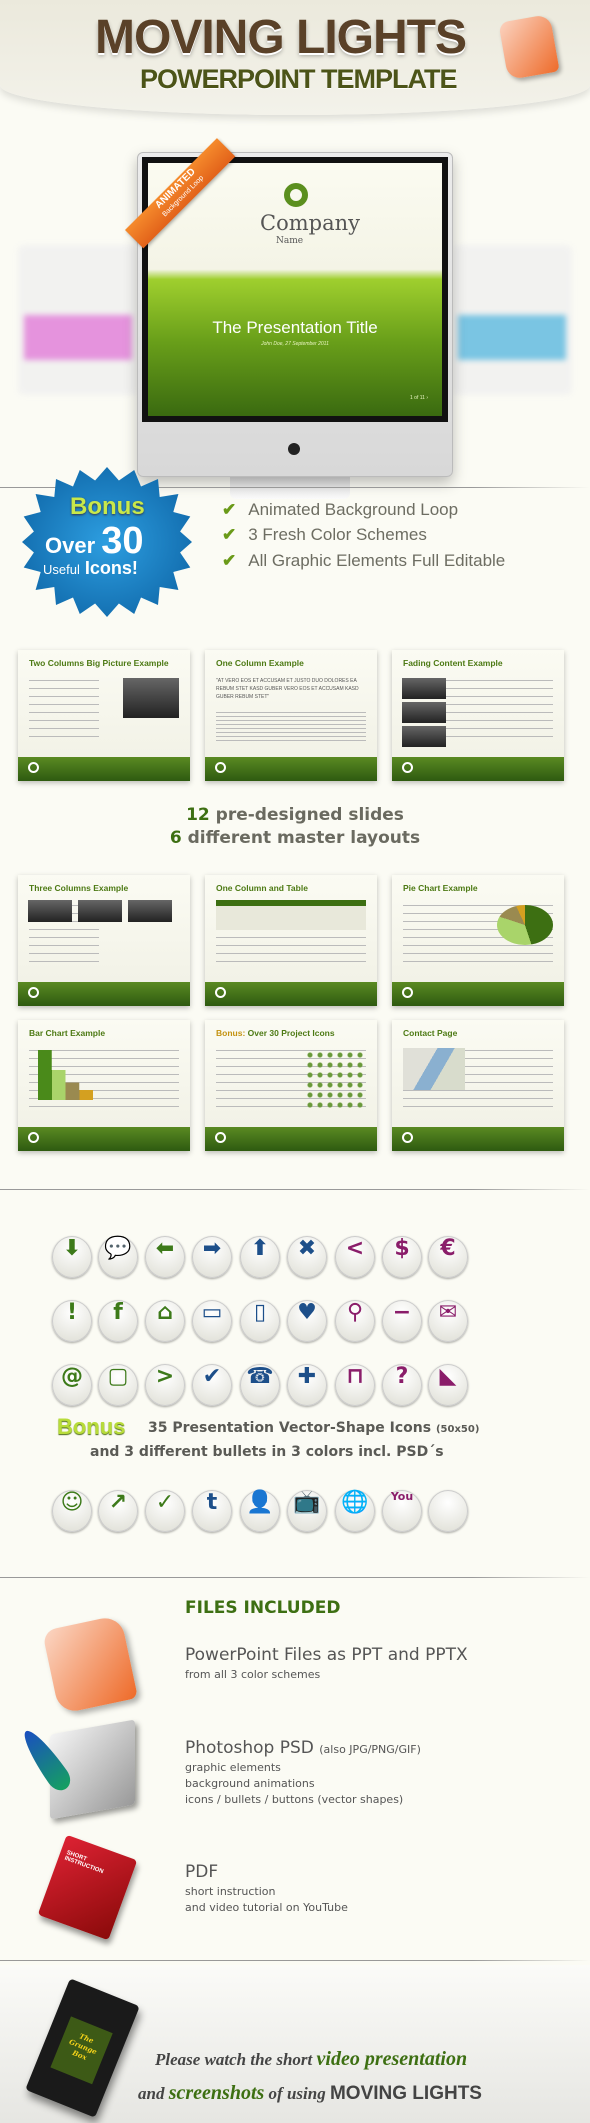 This screenshot has width=590, height=2123. What do you see at coordinates (478, 715) in the screenshot?
I see `slide-thumbnail: Fading Content Example` at bounding box center [478, 715].